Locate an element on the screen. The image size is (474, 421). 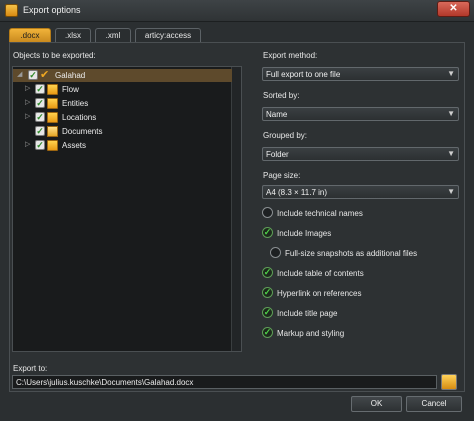
tab-docx: .docx is located at coordinates (30, 35).